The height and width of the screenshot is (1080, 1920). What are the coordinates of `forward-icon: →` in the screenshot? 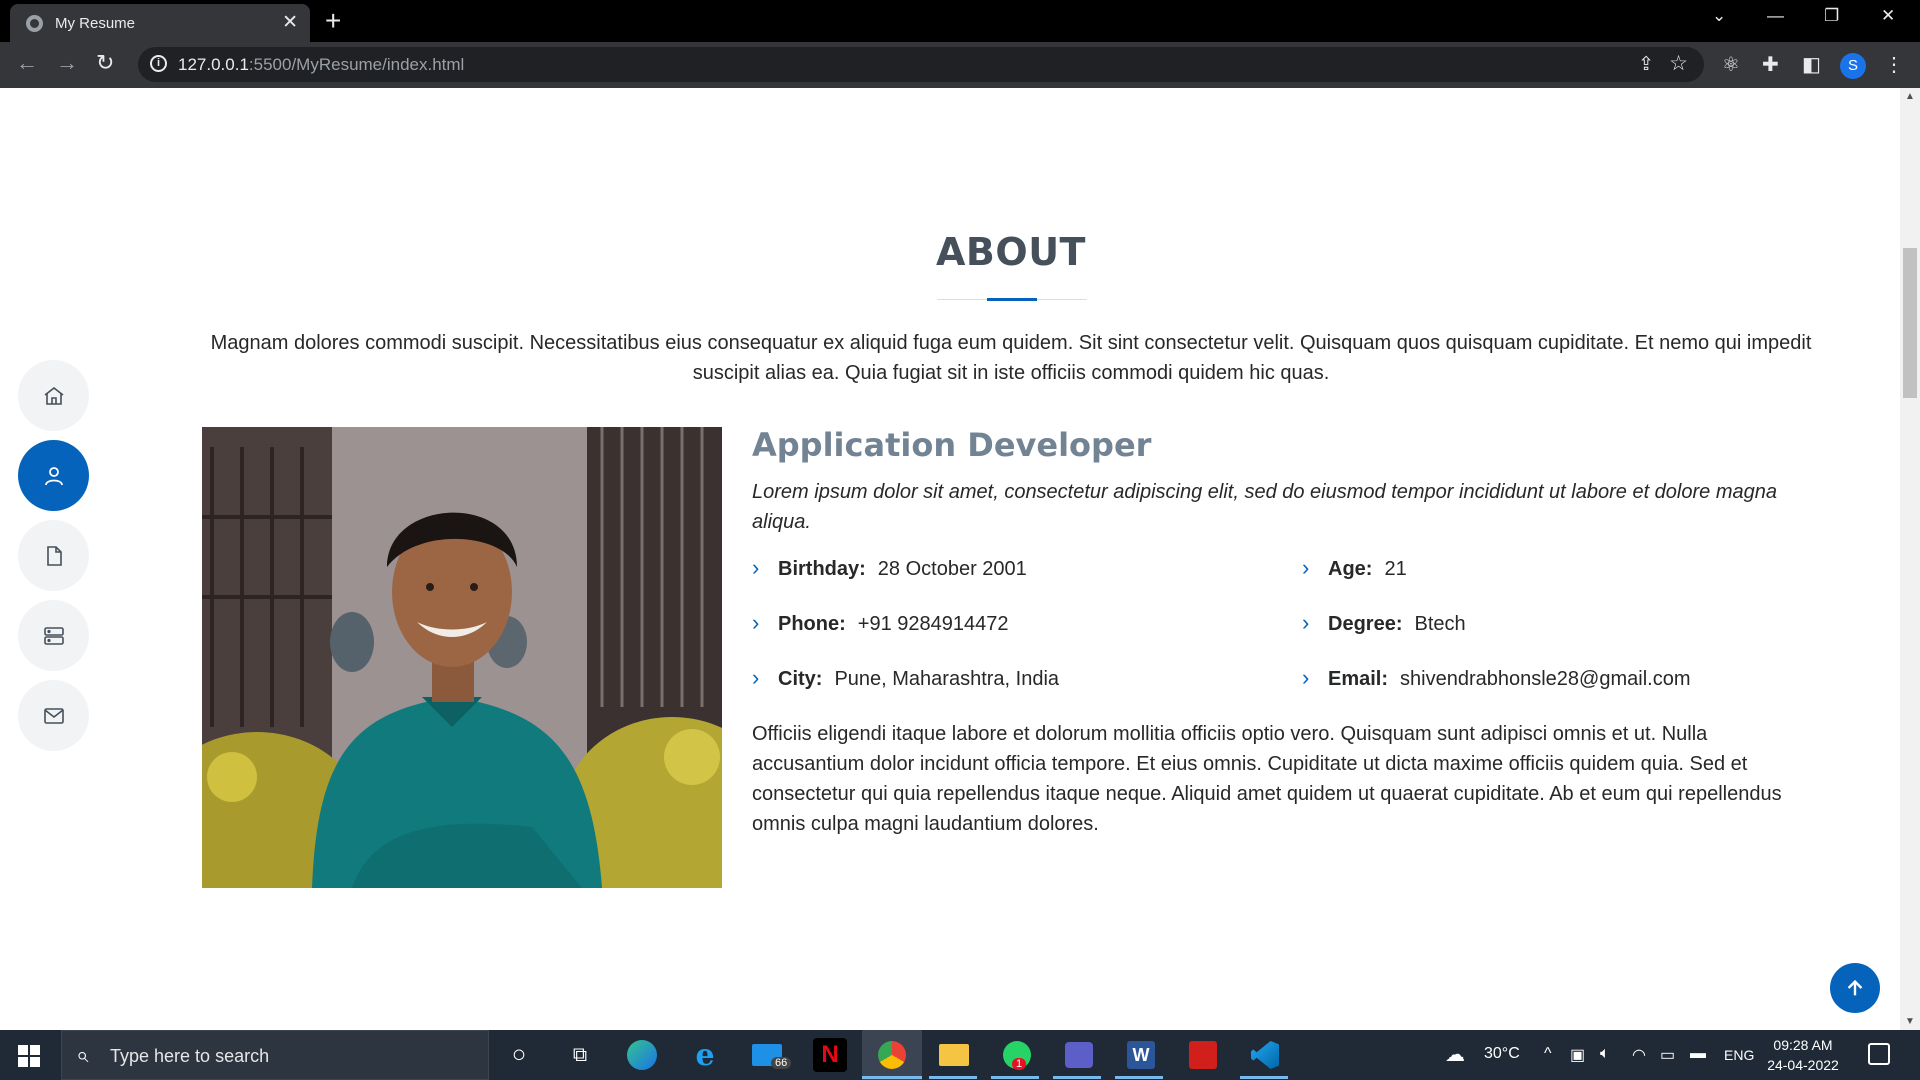 It's located at (67, 63).